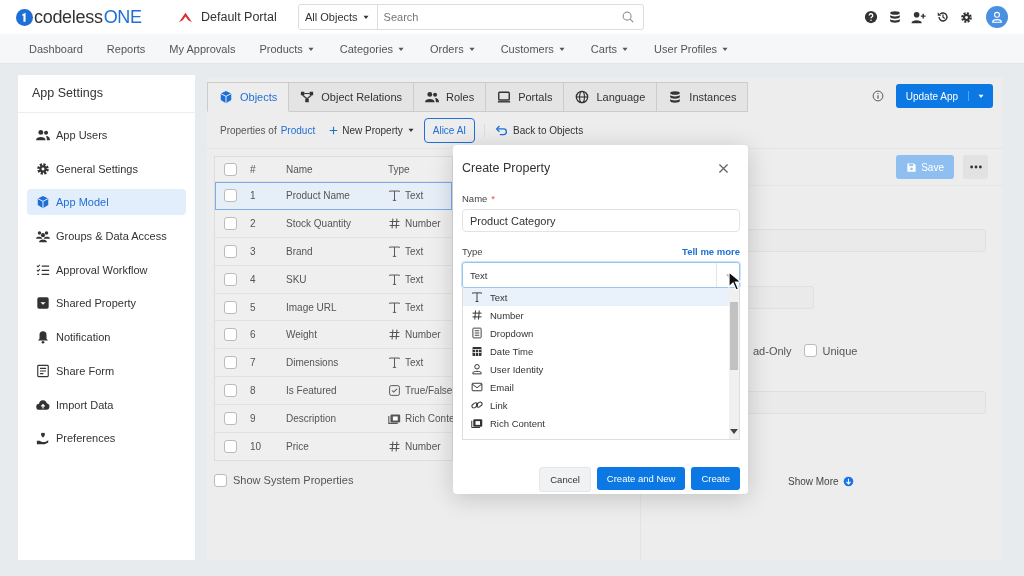 Image resolution: width=1024 pixels, height=576 pixels. I want to click on cursor-icon, so click(735, 281).